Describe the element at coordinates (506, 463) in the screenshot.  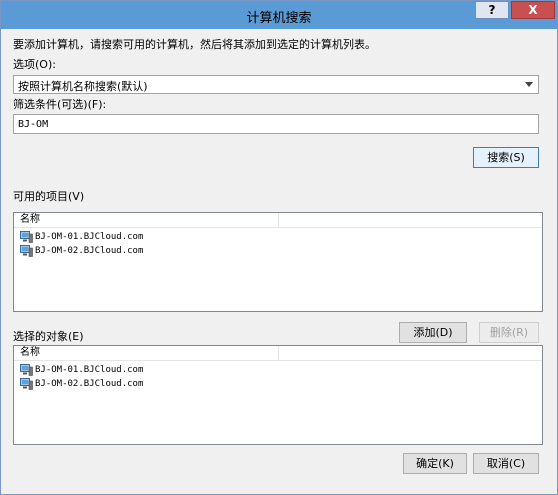
I see `cancel-button: 取消(C)` at that location.